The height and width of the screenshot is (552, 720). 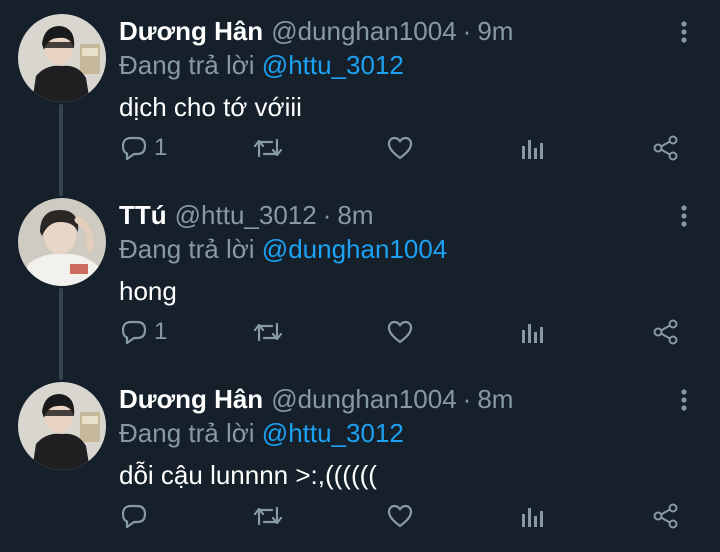 What do you see at coordinates (143, 215) in the screenshot?
I see `display-name: TTú` at bounding box center [143, 215].